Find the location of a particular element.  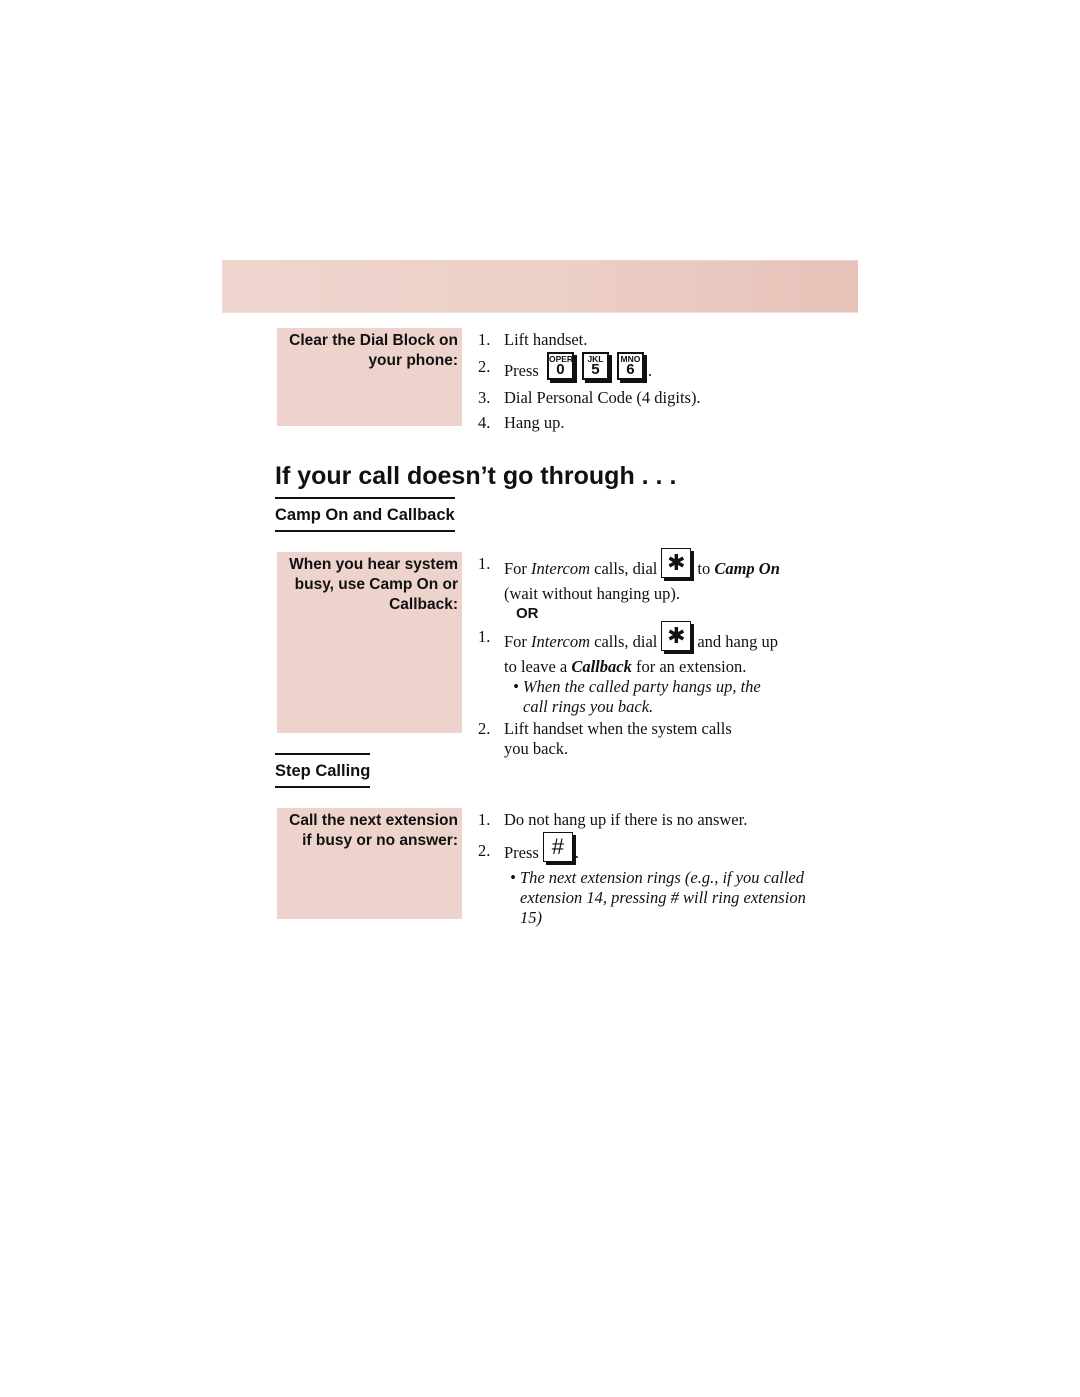

camp-on-heading: Camp On and Callback is located at coordinates (365, 514).